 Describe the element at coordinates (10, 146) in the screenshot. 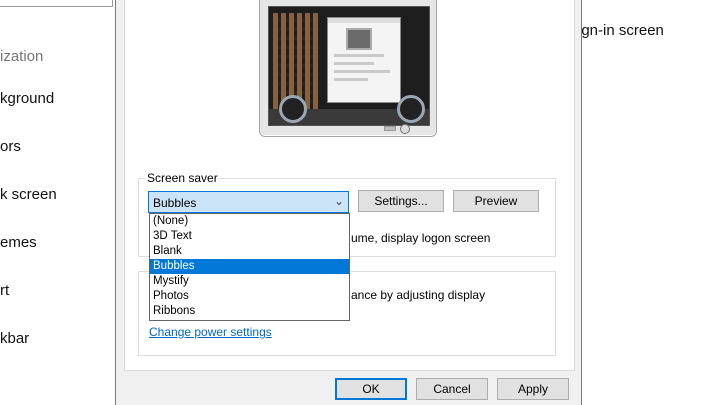

I see `settings-nav-item: ors` at that location.